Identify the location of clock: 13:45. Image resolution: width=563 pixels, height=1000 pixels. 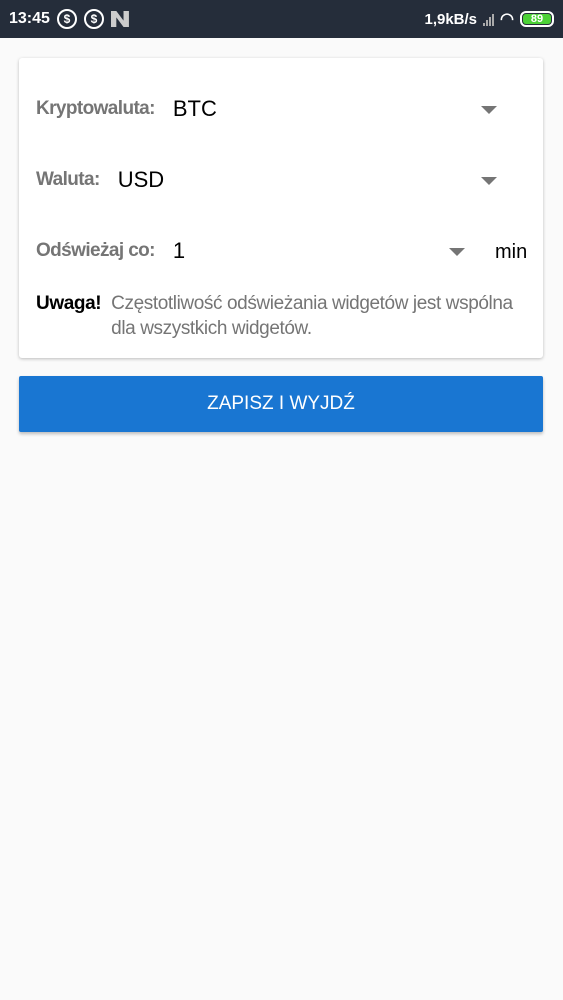
(29, 18).